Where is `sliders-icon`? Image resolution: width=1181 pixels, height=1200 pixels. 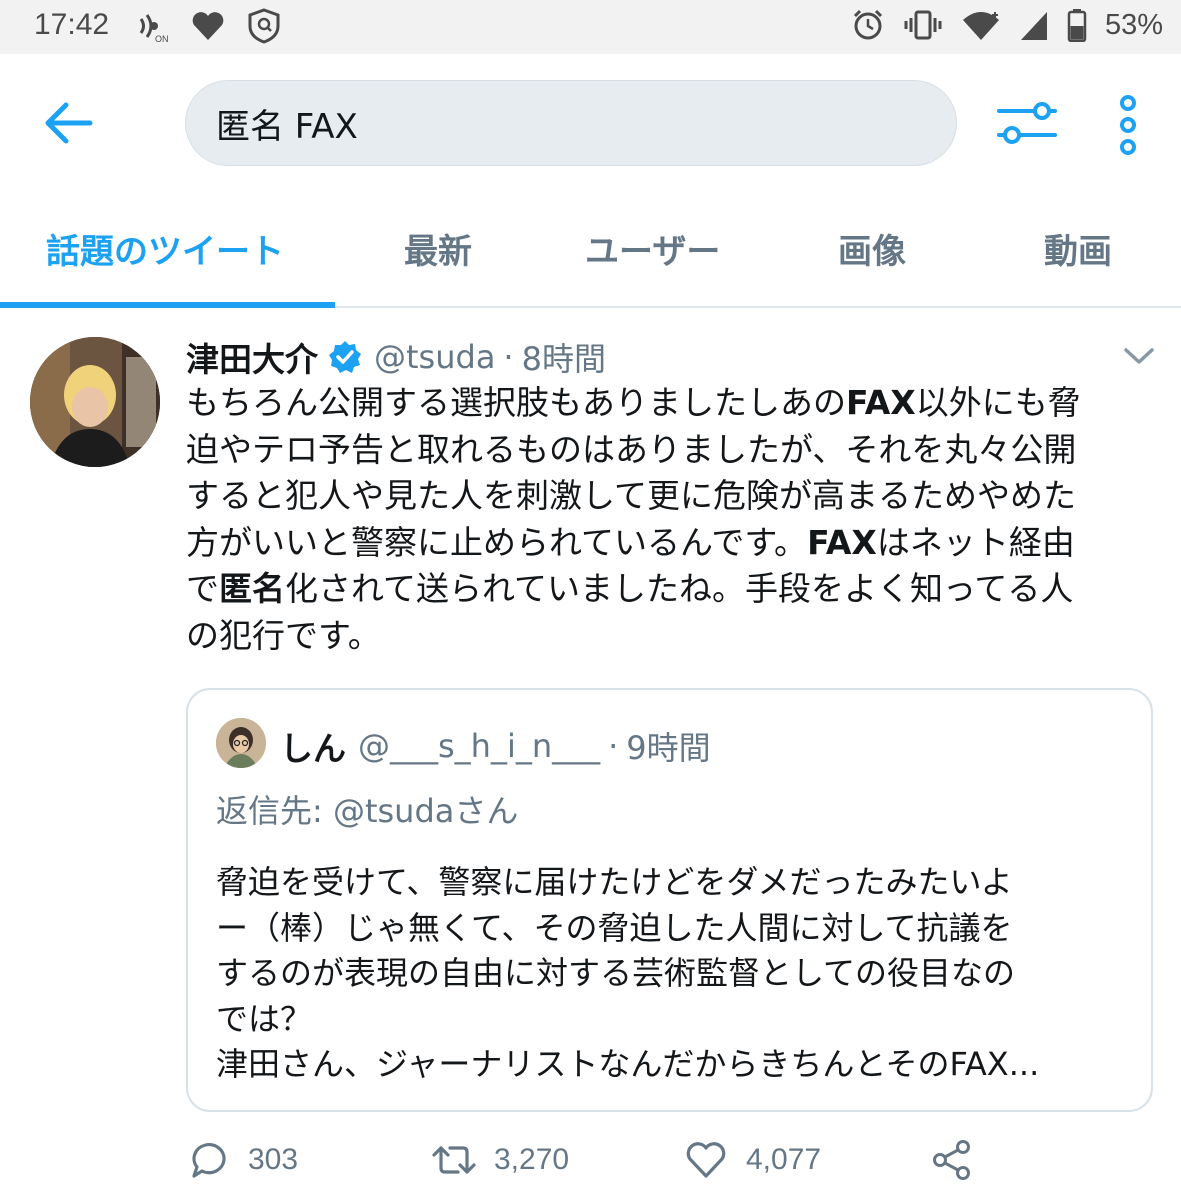
sliders-icon is located at coordinates (1027, 123).